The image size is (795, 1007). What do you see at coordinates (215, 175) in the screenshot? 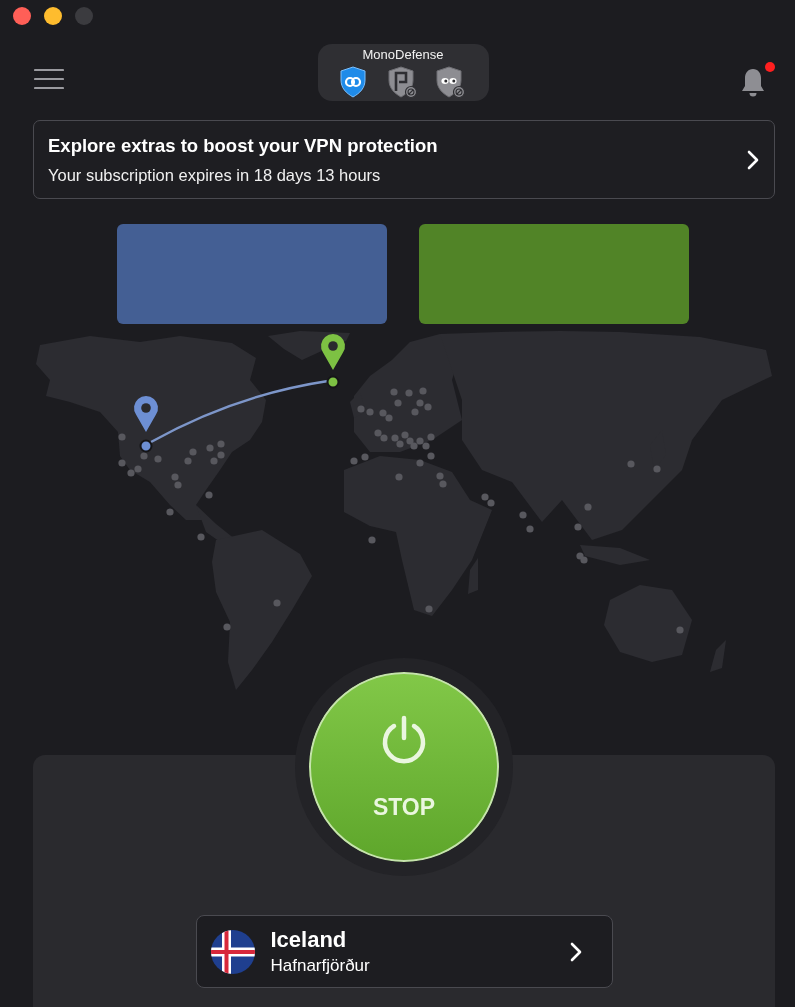
I see `banner-subtitle: Your subscription expires in 18 days 13 hours` at bounding box center [215, 175].